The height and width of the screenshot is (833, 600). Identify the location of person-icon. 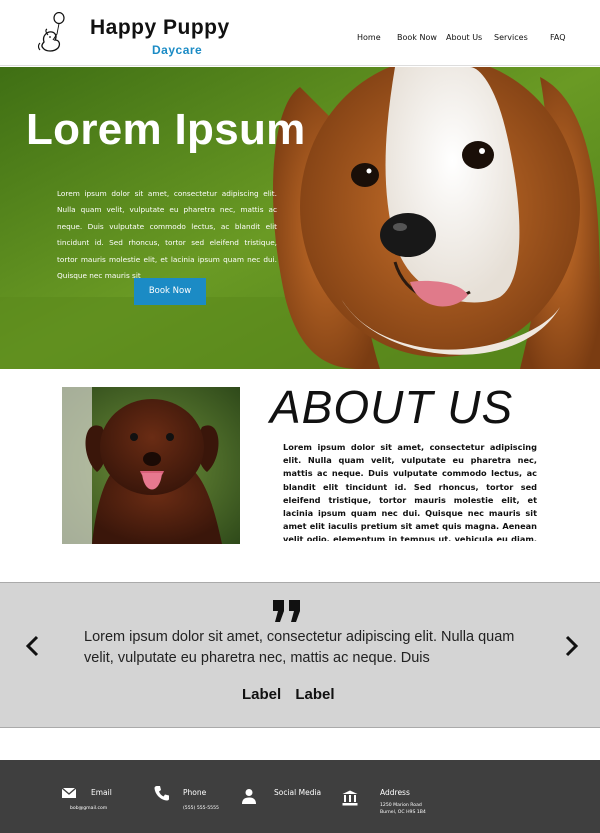
(249, 796).